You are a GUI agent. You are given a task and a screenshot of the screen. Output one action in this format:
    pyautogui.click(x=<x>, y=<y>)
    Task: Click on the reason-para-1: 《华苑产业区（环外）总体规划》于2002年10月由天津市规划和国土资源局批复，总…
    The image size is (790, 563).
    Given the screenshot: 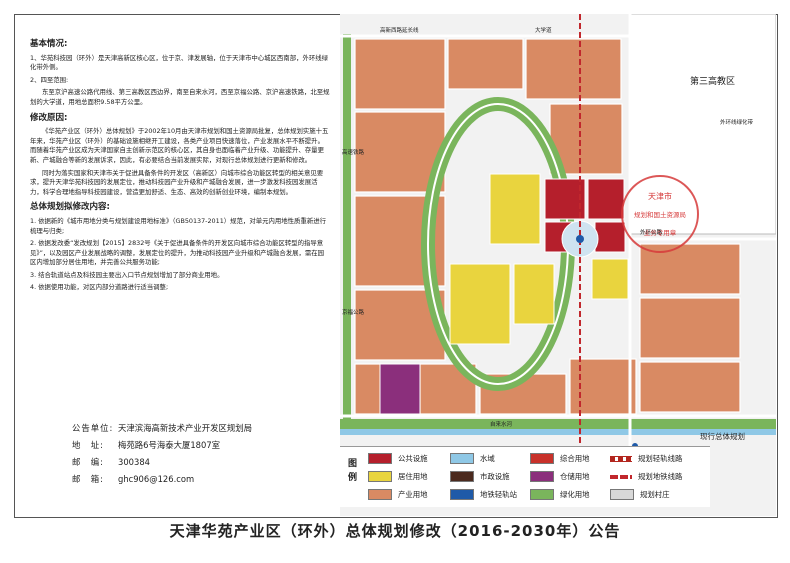 What is the action you would take?
    pyautogui.click(x=179, y=145)
    